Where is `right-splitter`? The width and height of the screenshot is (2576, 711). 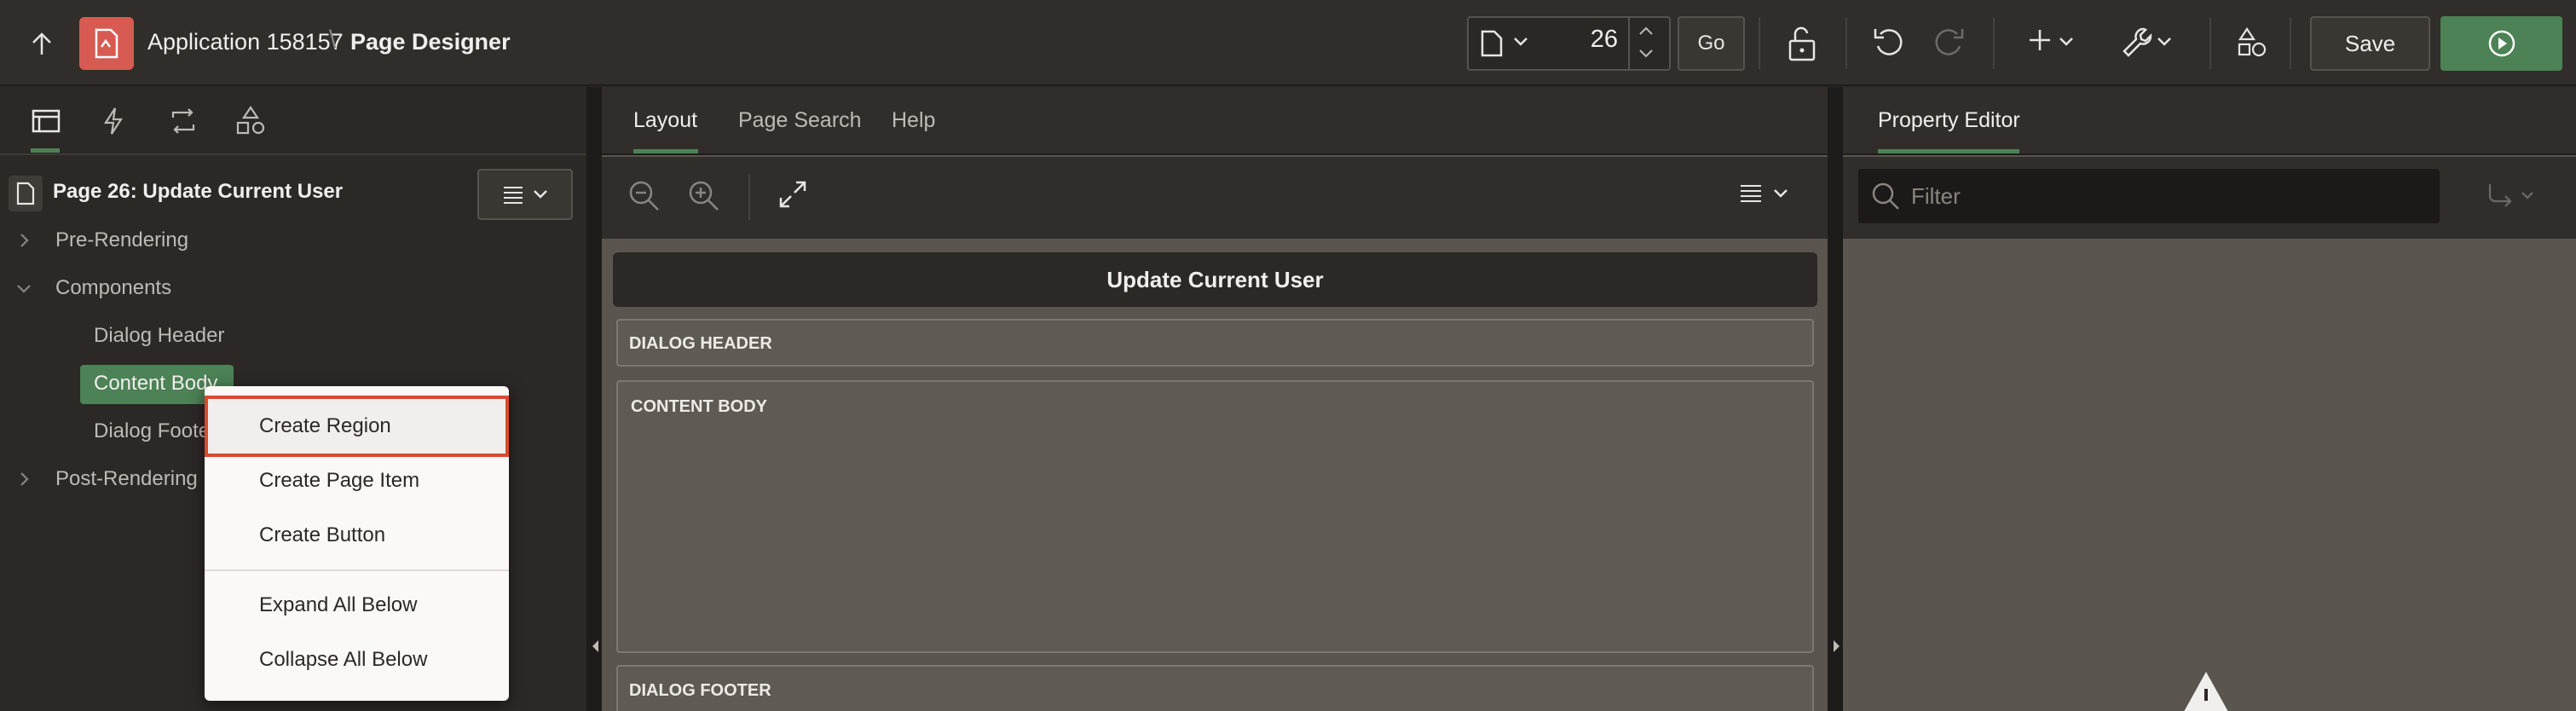
right-splitter is located at coordinates (1835, 399).